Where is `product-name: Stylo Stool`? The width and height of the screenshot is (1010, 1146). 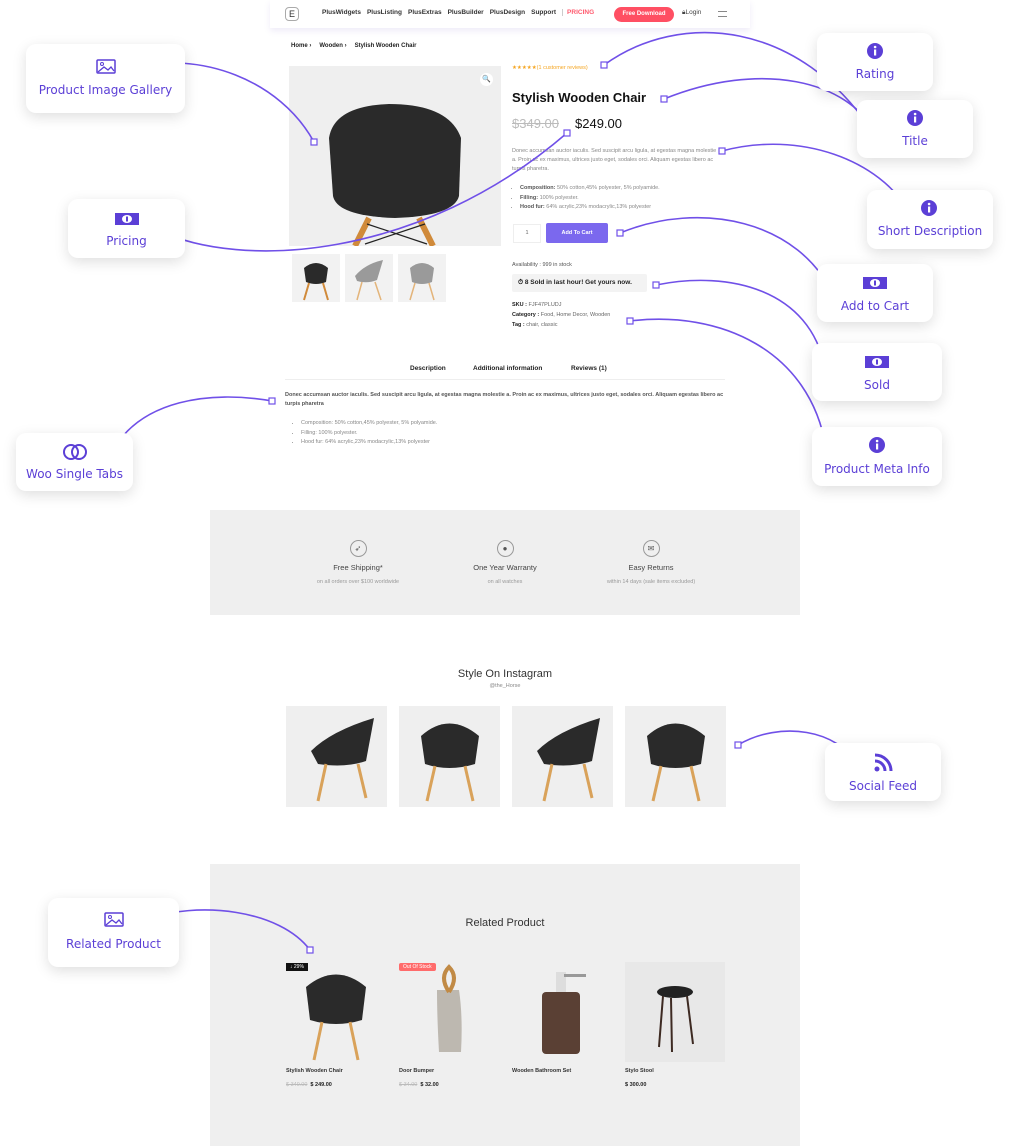 product-name: Stylo Stool is located at coordinates (675, 1071).